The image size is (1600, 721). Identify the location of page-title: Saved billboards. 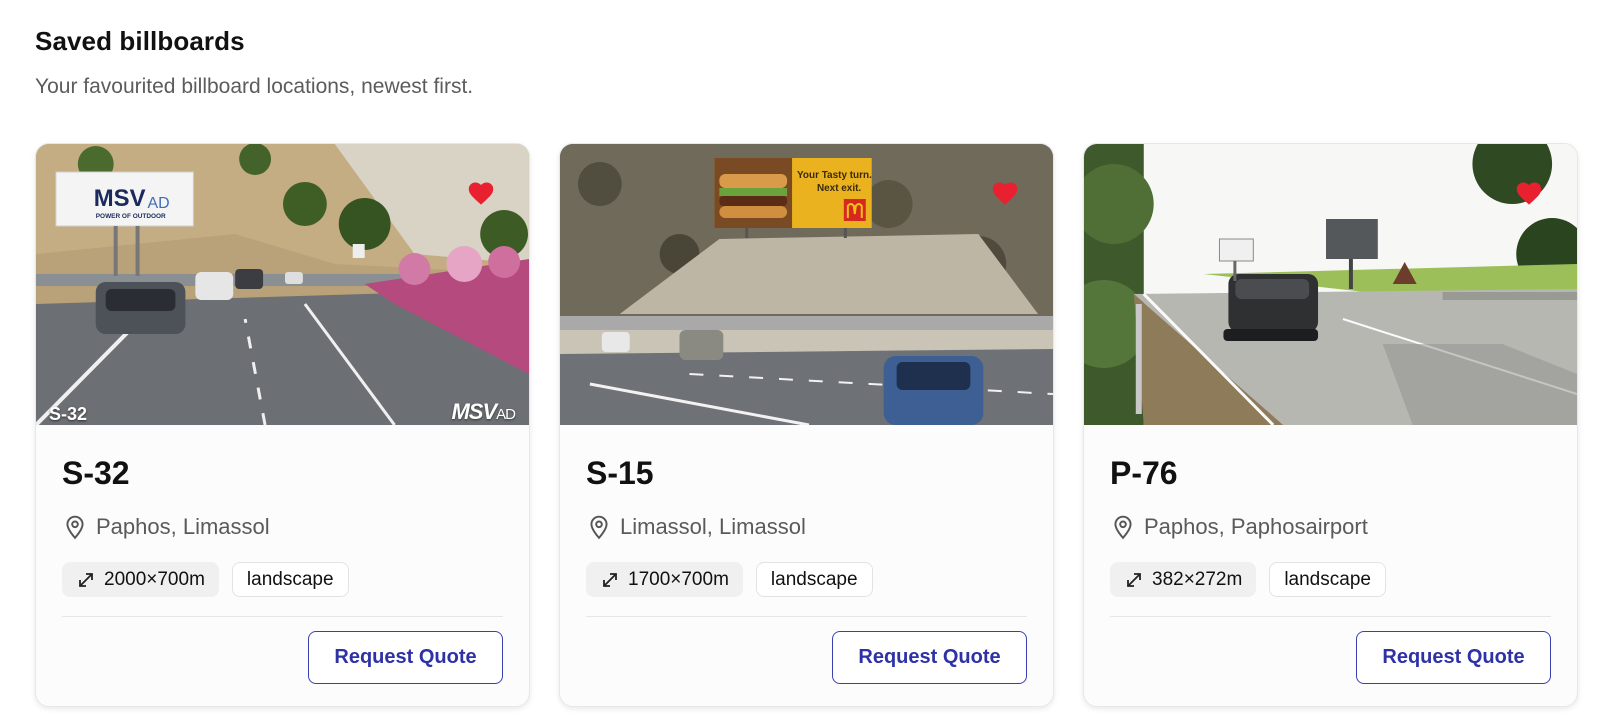
(140, 41).